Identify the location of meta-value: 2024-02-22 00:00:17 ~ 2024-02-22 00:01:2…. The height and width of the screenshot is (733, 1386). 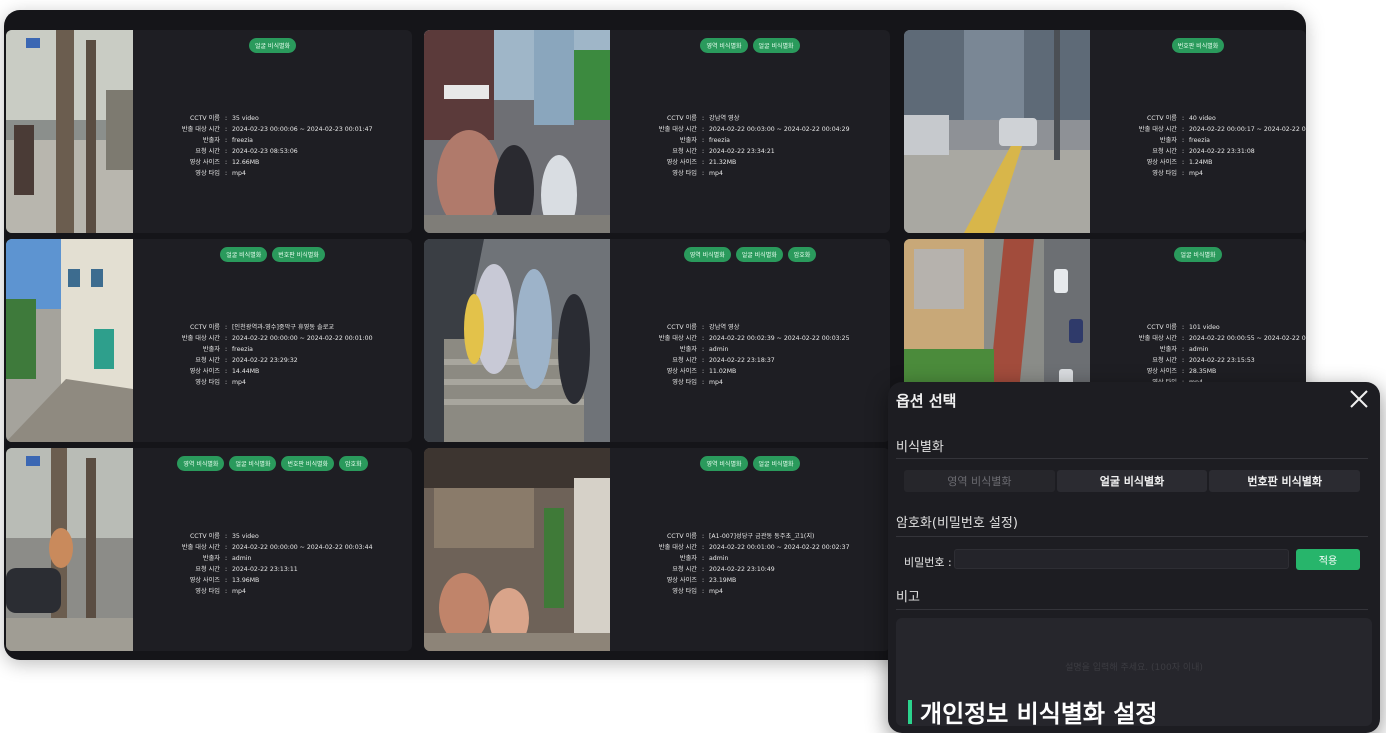
(1247, 129).